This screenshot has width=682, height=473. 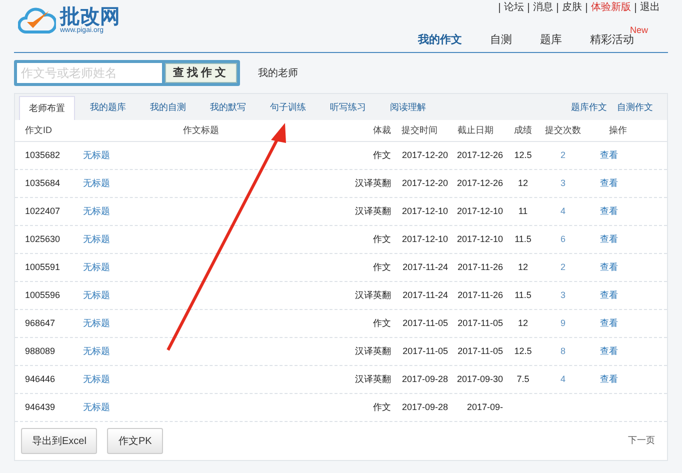 What do you see at coordinates (168, 108) in the screenshot?
I see `tab: 我的自测` at bounding box center [168, 108].